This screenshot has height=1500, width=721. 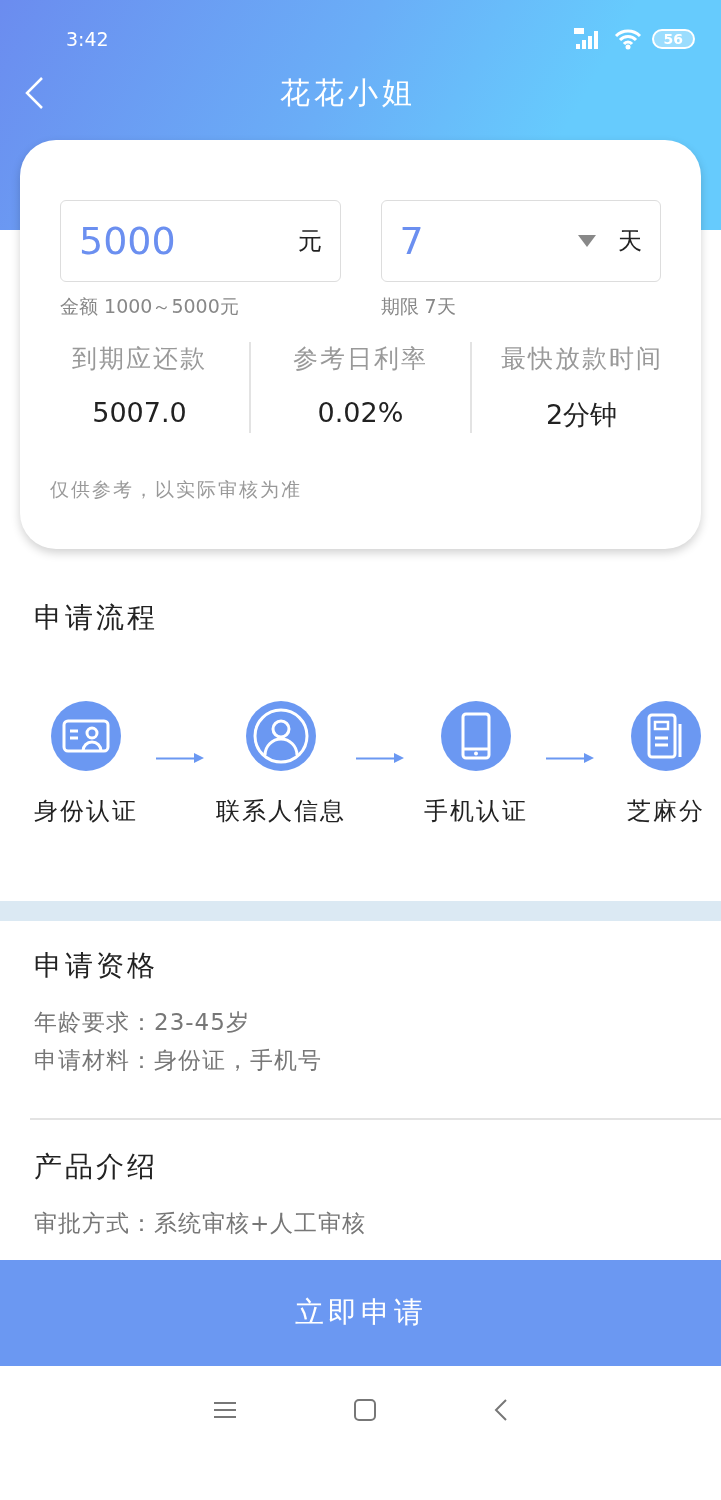 What do you see at coordinates (360, 359) in the screenshot?
I see `stat-label: 参考日利率` at bounding box center [360, 359].